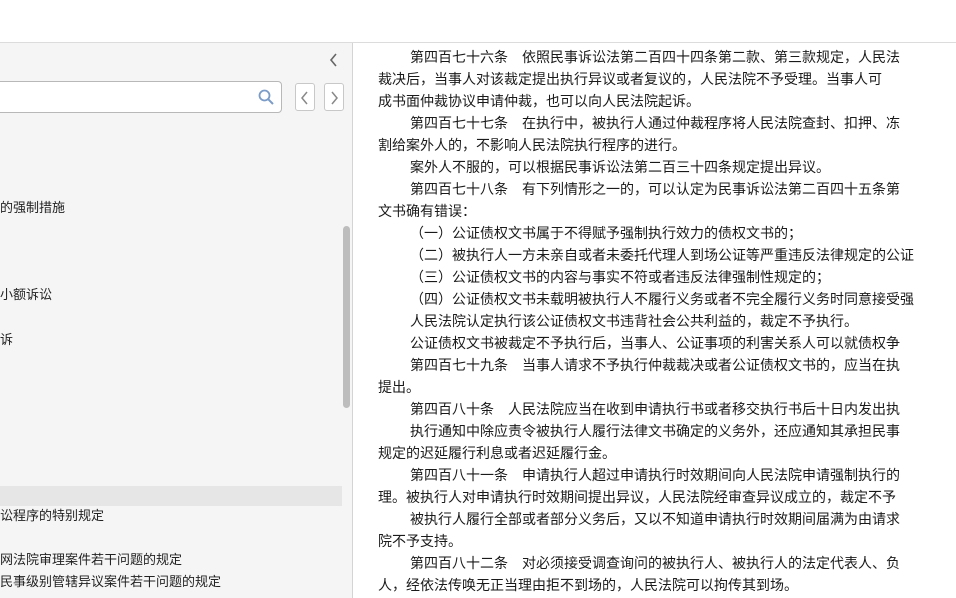  Describe the element at coordinates (655, 190) in the screenshot. I see `doc-line: 第四百七十八条 有下列情形之一的，可以认定为民事诉讼法第二百四十五条第` at that location.